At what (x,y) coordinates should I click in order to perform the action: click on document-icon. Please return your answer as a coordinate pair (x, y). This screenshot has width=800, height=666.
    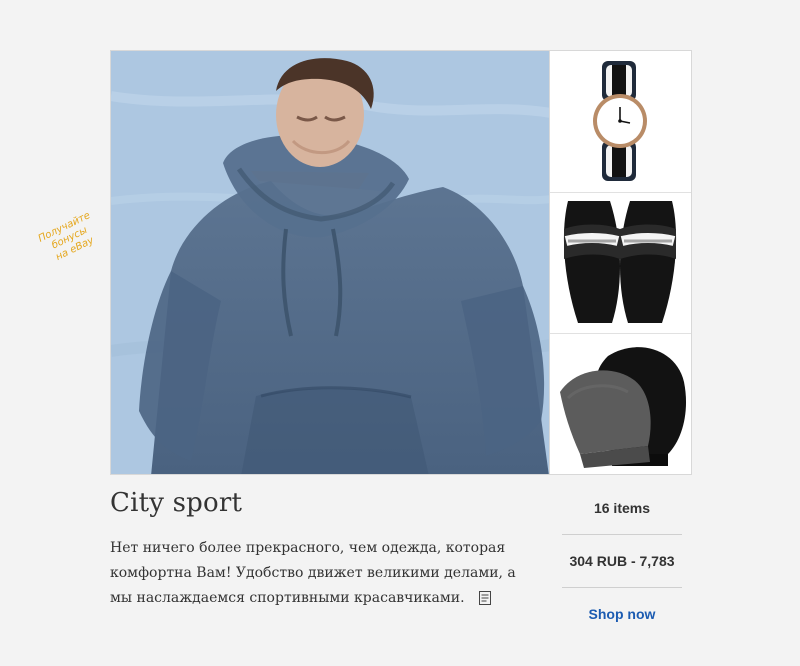
    Looking at the image, I should click on (485, 598).